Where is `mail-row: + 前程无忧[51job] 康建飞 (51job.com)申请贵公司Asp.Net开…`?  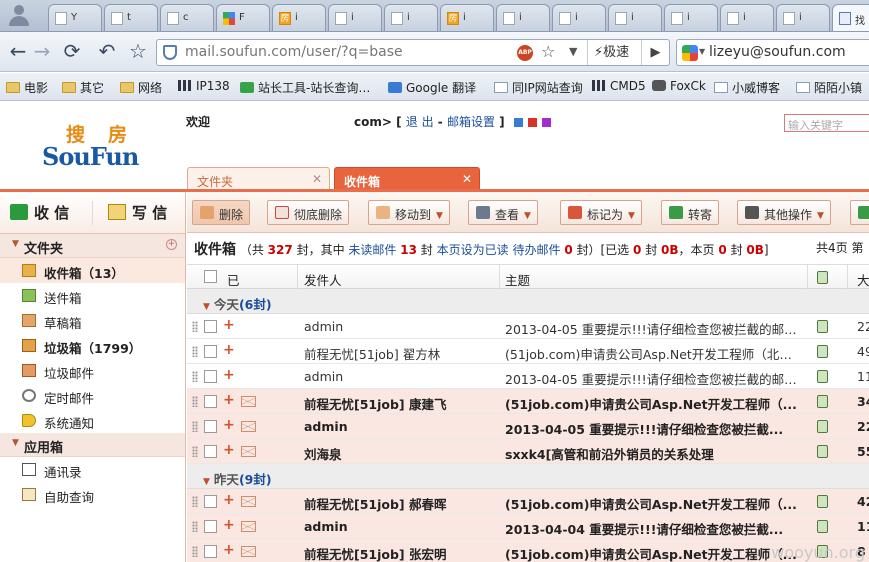
mail-row: + 前程无忧[51job] 康建飞 (51job.com)申请贵公司Asp.Net开… is located at coordinates (528, 401).